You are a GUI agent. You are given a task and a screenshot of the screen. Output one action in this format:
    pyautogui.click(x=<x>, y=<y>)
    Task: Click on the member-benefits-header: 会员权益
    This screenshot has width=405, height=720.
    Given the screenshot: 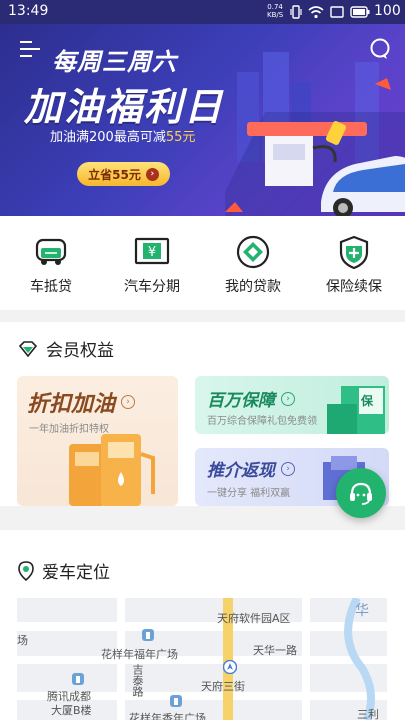 What is the action you would take?
    pyautogui.click(x=66, y=348)
    